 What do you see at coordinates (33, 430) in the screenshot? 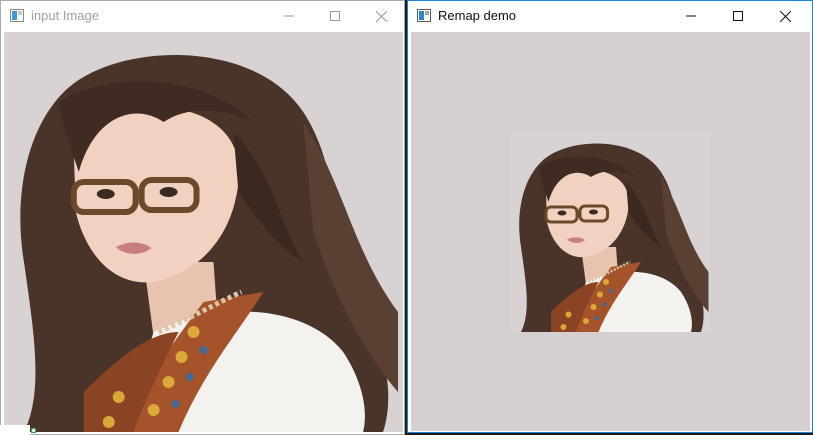
I see `status-indicator` at bounding box center [33, 430].